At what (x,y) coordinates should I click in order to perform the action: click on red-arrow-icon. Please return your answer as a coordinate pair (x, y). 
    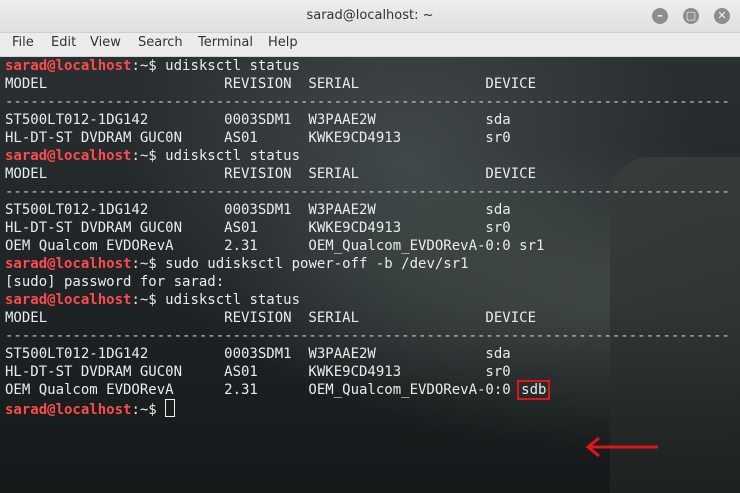
    Looking at the image, I should click on (621, 447).